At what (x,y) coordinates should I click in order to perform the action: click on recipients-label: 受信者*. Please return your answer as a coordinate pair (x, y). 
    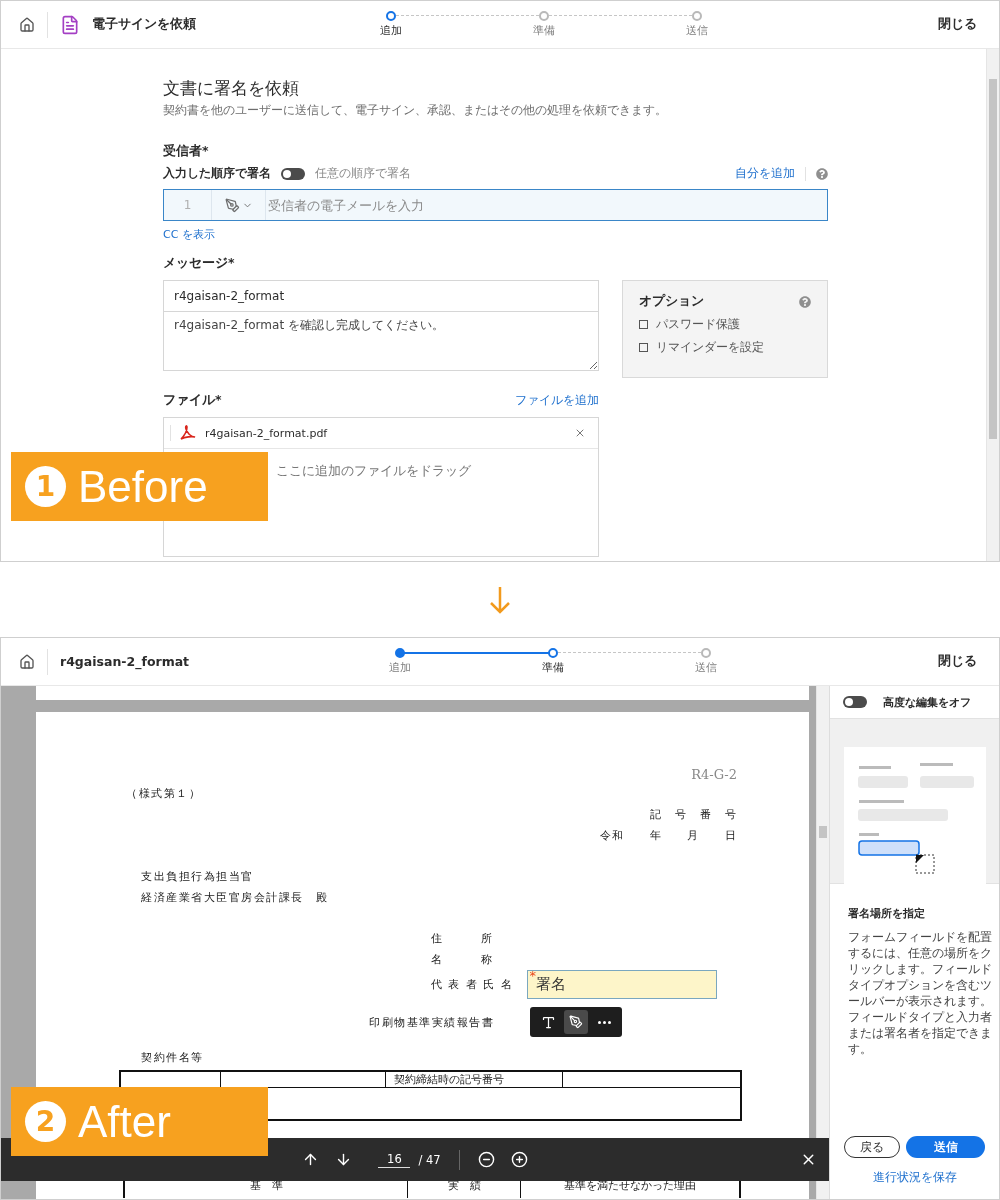
    Looking at the image, I should click on (186, 151).